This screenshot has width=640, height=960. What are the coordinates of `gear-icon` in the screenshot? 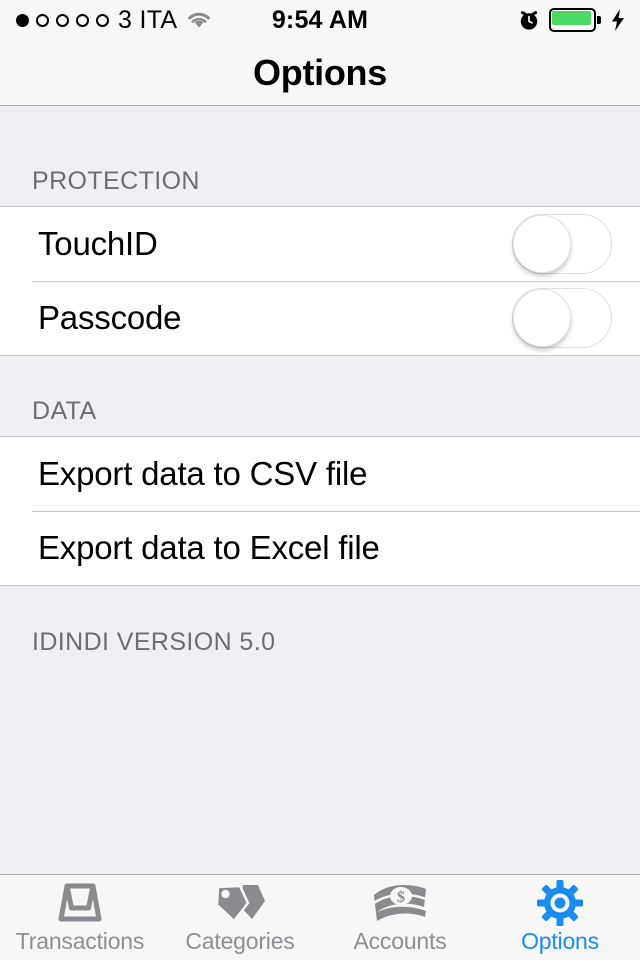 It's located at (560, 903).